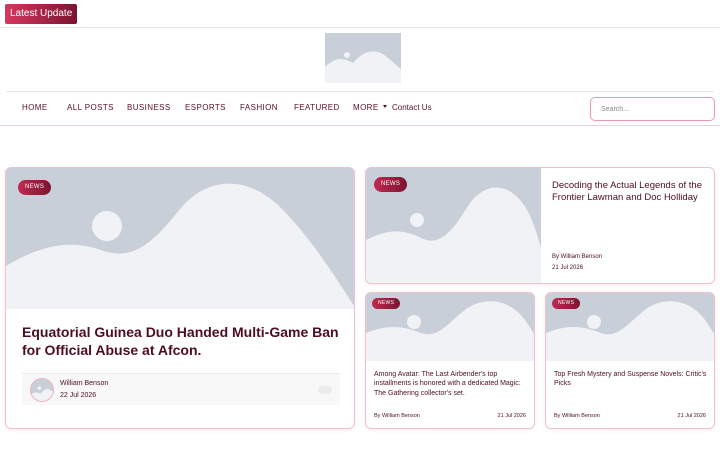 This screenshot has width=720, height=450. I want to click on author-name: William Benson, so click(84, 383).